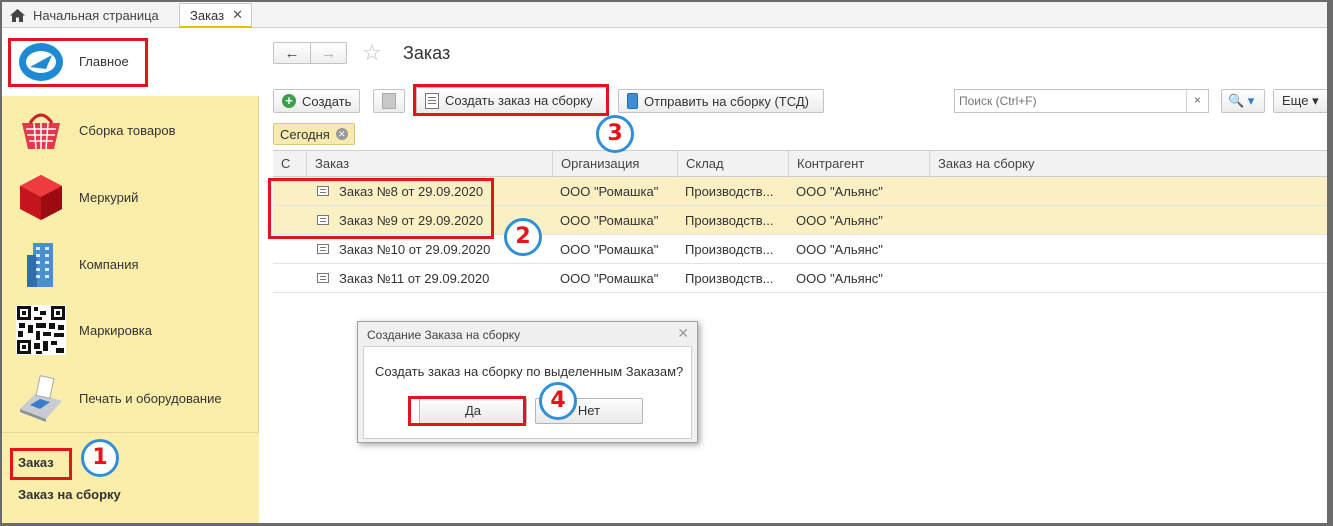 The image size is (1333, 526). Describe the element at coordinates (523, 237) in the screenshot. I see `step-badge-2: 2` at that location.